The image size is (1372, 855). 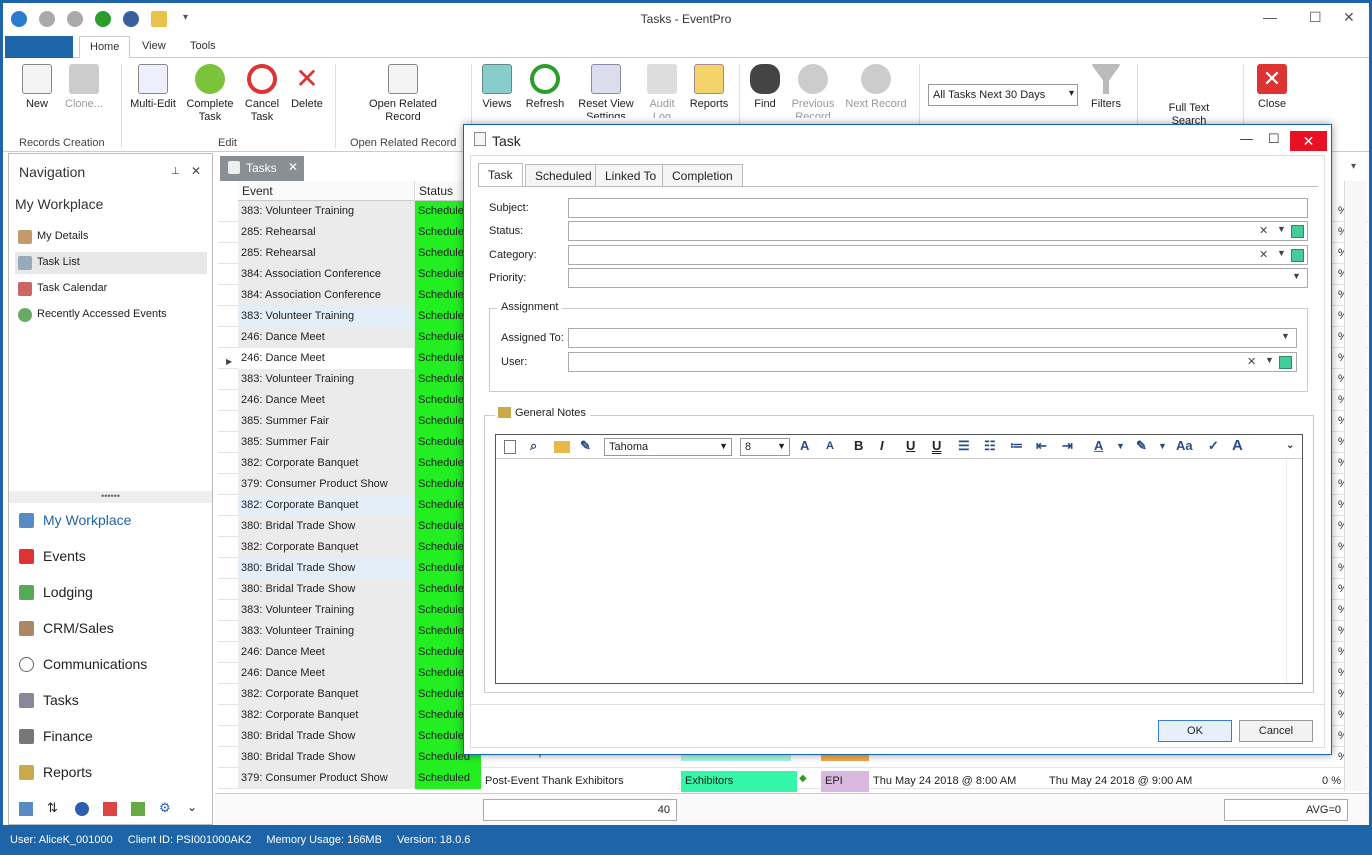 I want to click on font-dialog-icon: A, so click(x=1237, y=445).